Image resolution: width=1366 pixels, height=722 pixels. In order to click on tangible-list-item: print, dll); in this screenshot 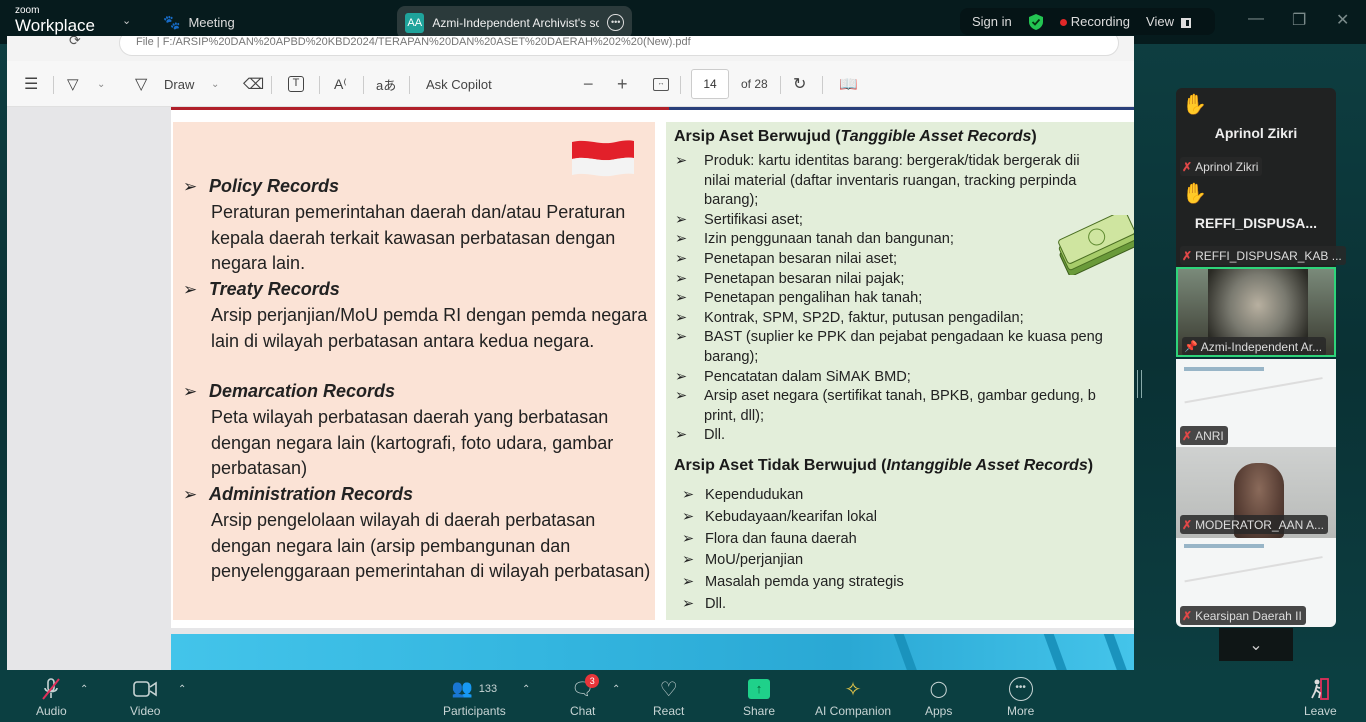, I will do `click(888, 417)`.